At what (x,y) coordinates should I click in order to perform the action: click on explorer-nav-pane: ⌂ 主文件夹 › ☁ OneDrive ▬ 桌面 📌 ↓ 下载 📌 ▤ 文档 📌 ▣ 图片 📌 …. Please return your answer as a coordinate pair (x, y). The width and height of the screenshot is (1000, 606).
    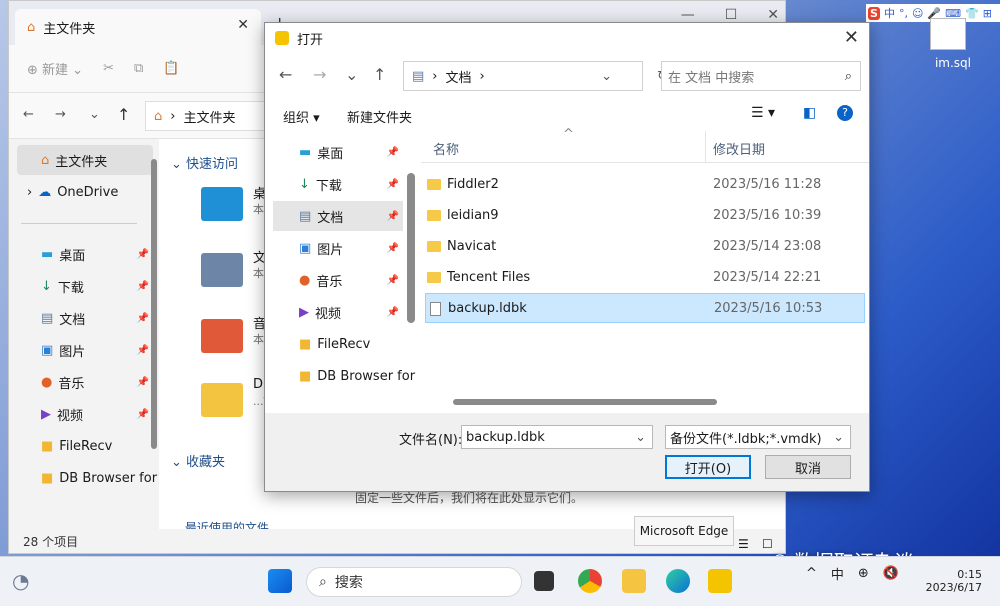
    Looking at the image, I should click on (83, 334).